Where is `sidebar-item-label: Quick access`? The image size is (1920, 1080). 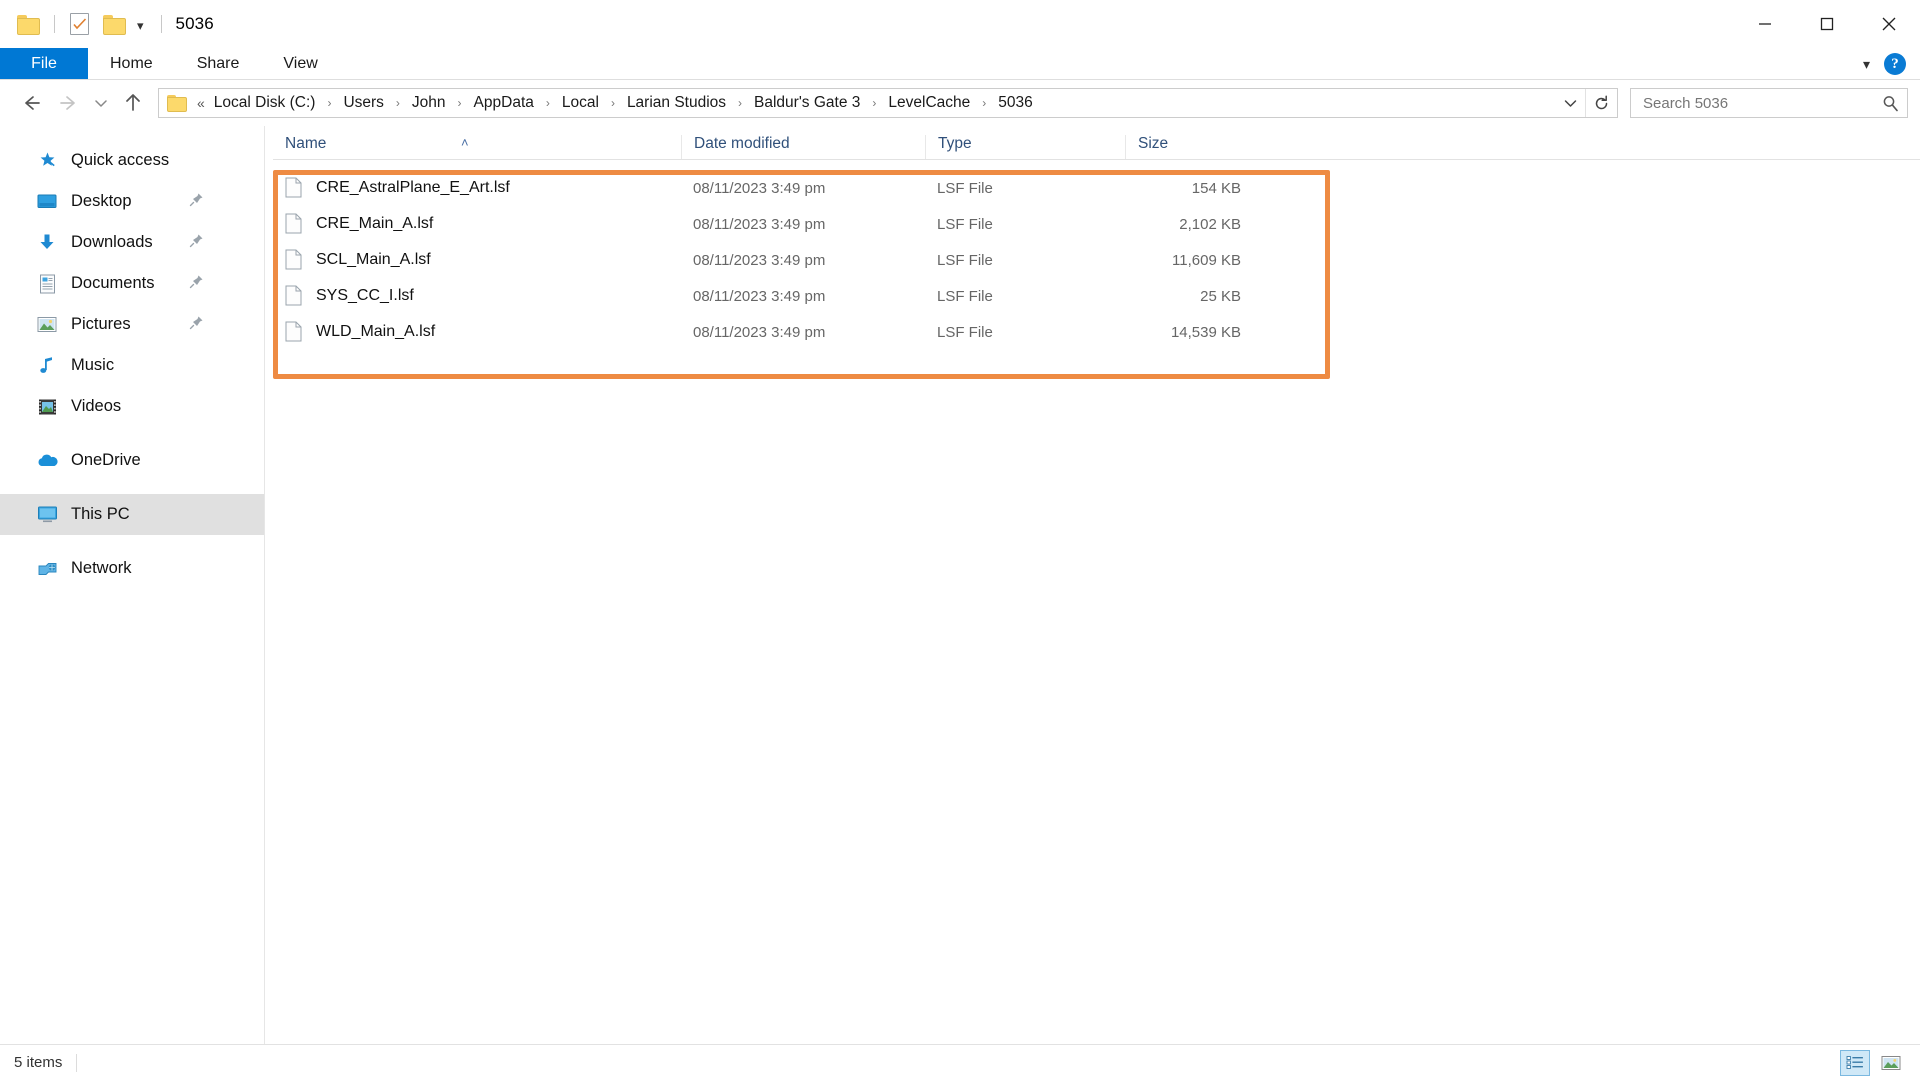
sidebar-item-label: Quick access is located at coordinates (120, 160).